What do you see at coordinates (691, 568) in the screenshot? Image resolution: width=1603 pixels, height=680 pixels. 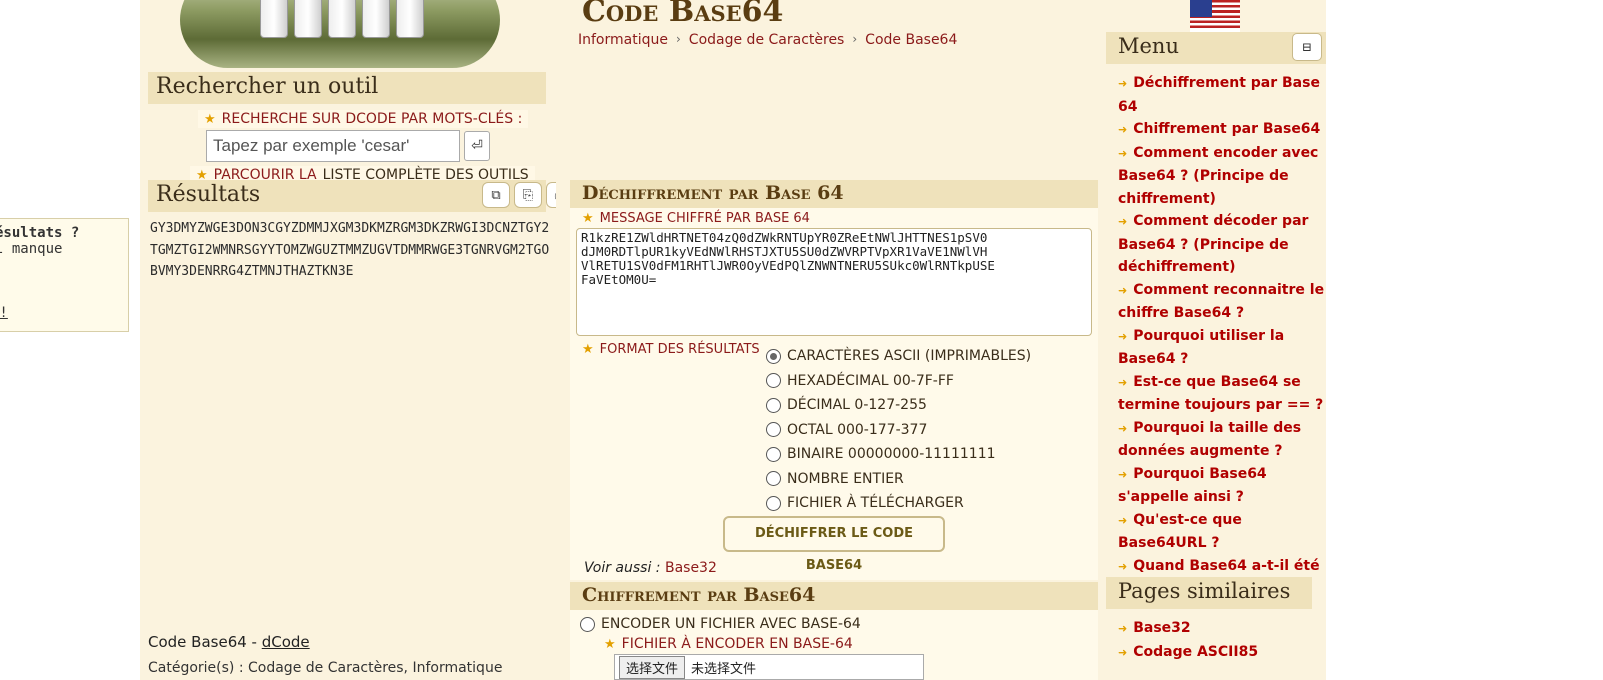 I see `base32-link: Base32` at bounding box center [691, 568].